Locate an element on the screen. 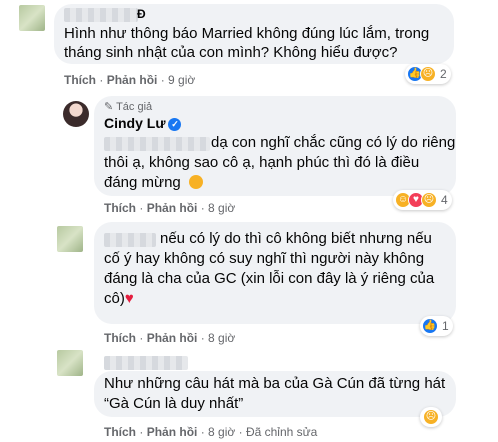 The width and height of the screenshot is (498, 442). comment-text-line: dạ con nghĩ chắc cũng có lý do riêng is located at coordinates (333, 142).